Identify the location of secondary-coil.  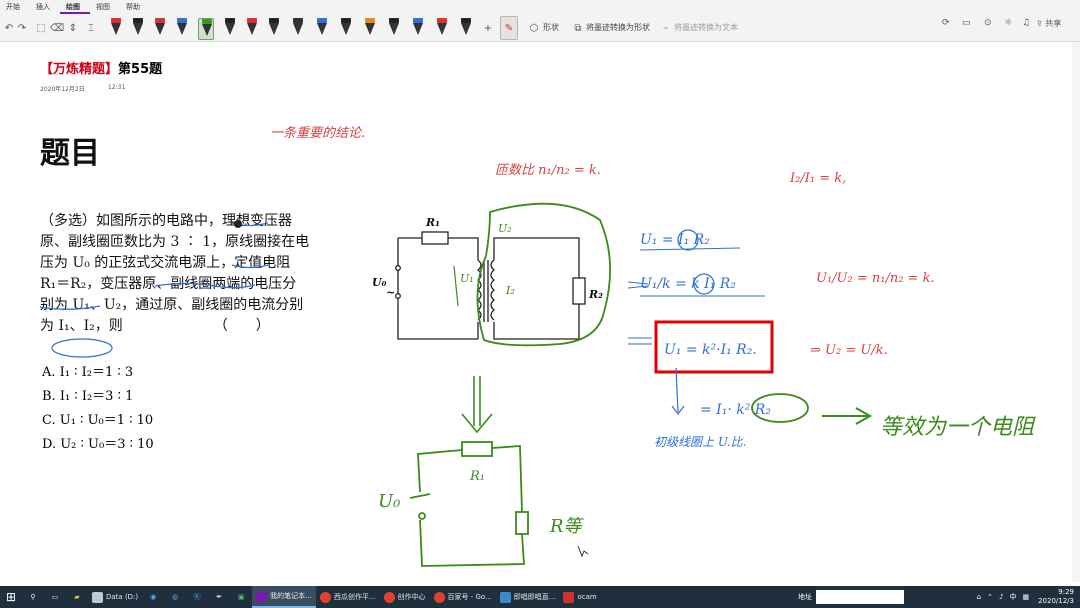
(493, 290).